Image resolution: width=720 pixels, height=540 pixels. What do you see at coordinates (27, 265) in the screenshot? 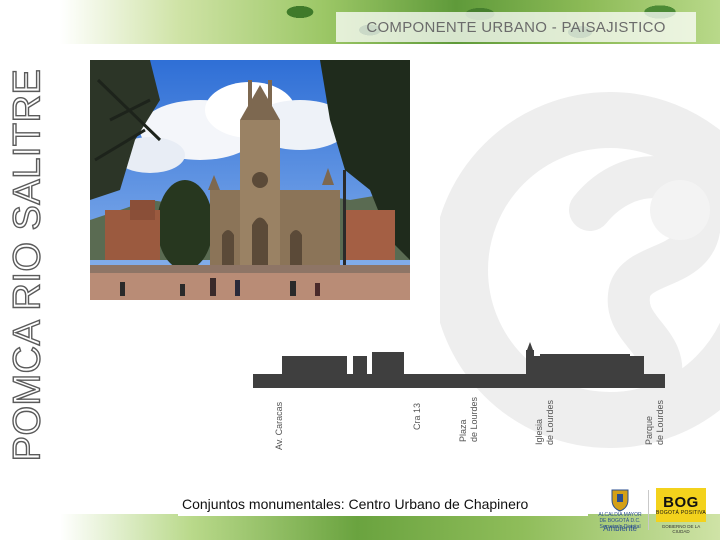
I see `side-title-text: POMCA RIO SALITRE` at bounding box center [27, 265].